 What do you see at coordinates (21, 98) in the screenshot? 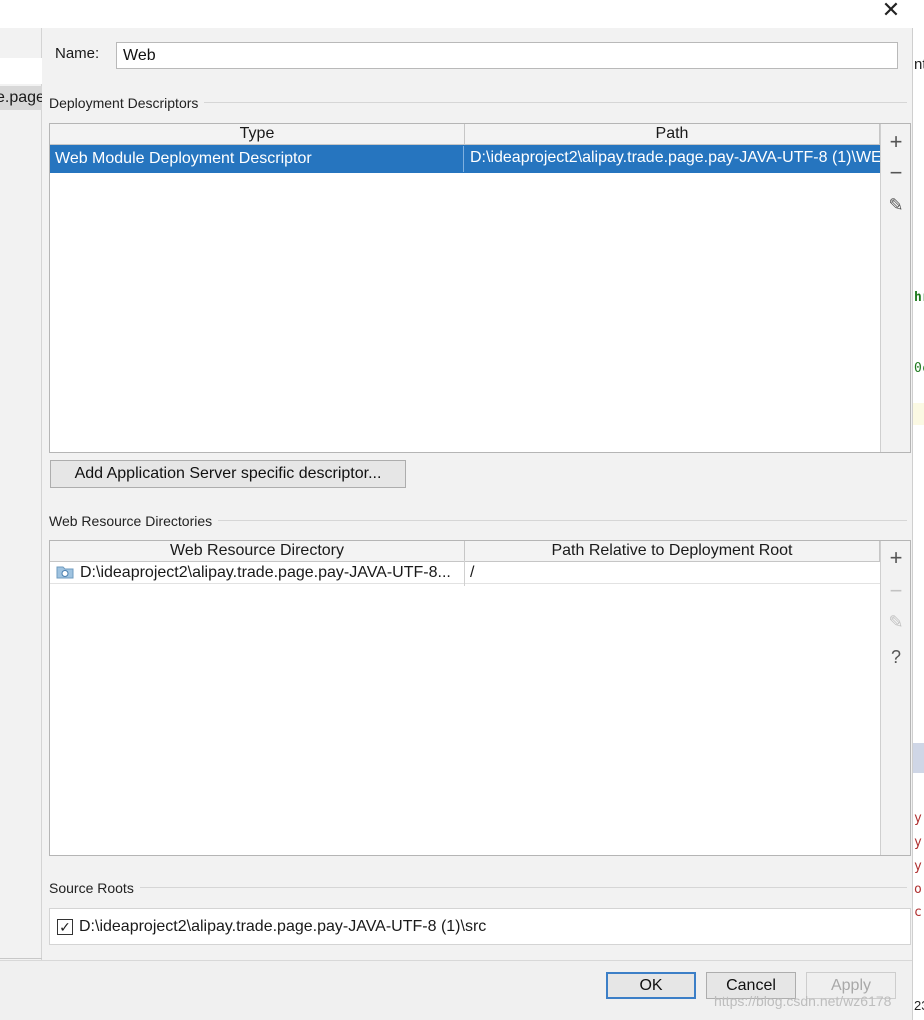
I see `left-tree-selected-item: e.page` at bounding box center [21, 98].